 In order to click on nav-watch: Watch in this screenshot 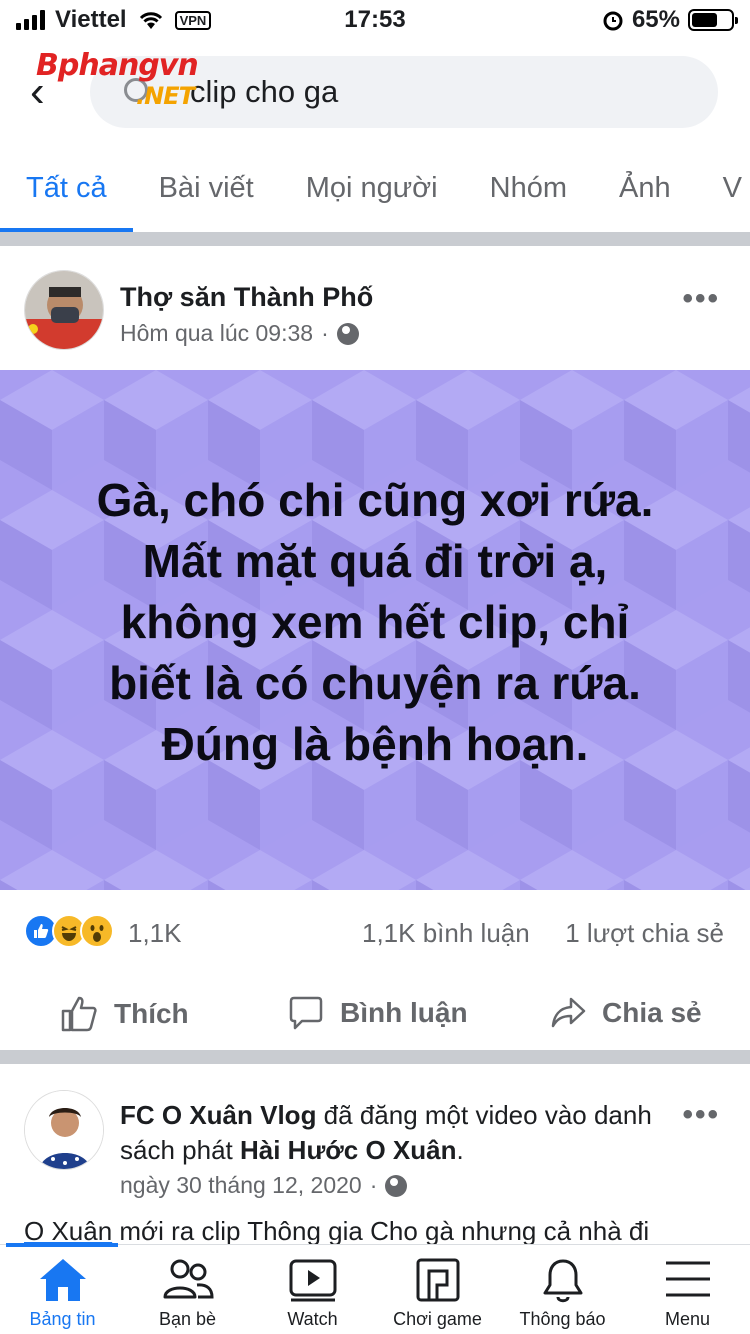, I will do `click(312, 1289)`.